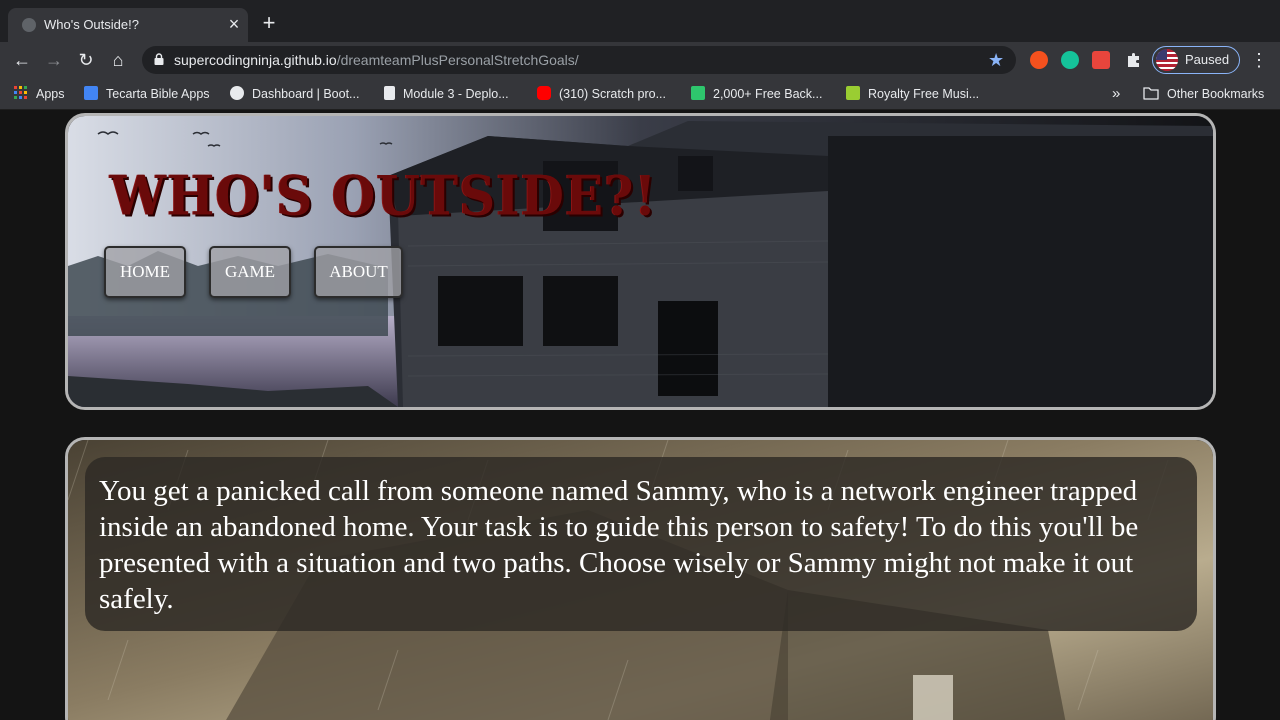  What do you see at coordinates (1167, 60) in the screenshot?
I see `avatar` at bounding box center [1167, 60].